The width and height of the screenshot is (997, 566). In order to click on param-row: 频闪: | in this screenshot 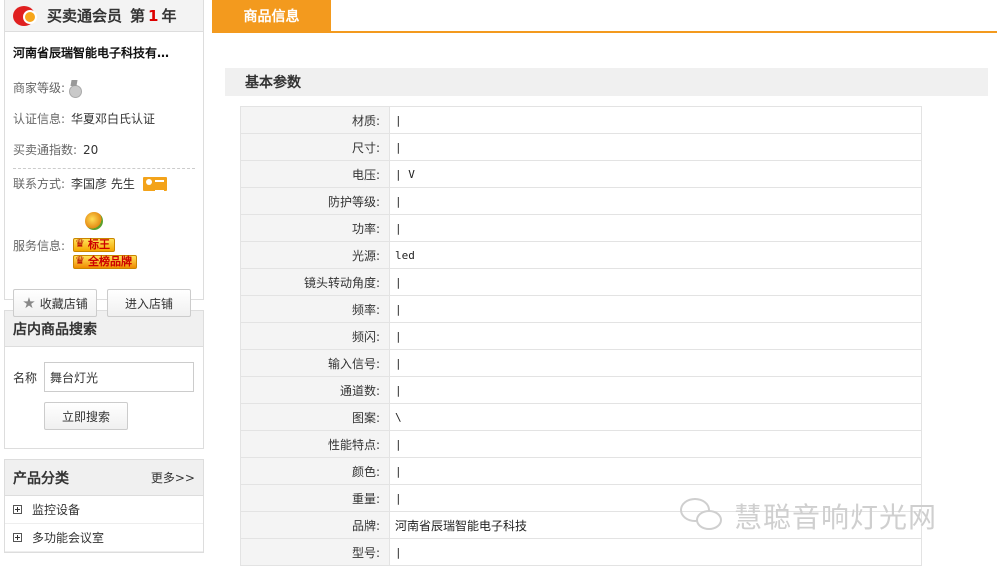, I will do `click(581, 336)`.